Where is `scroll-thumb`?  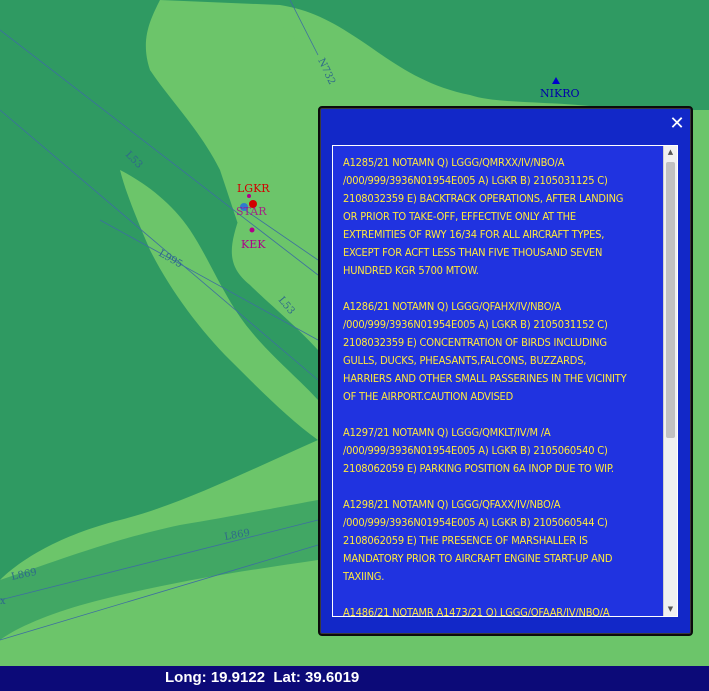 scroll-thumb is located at coordinates (670, 300).